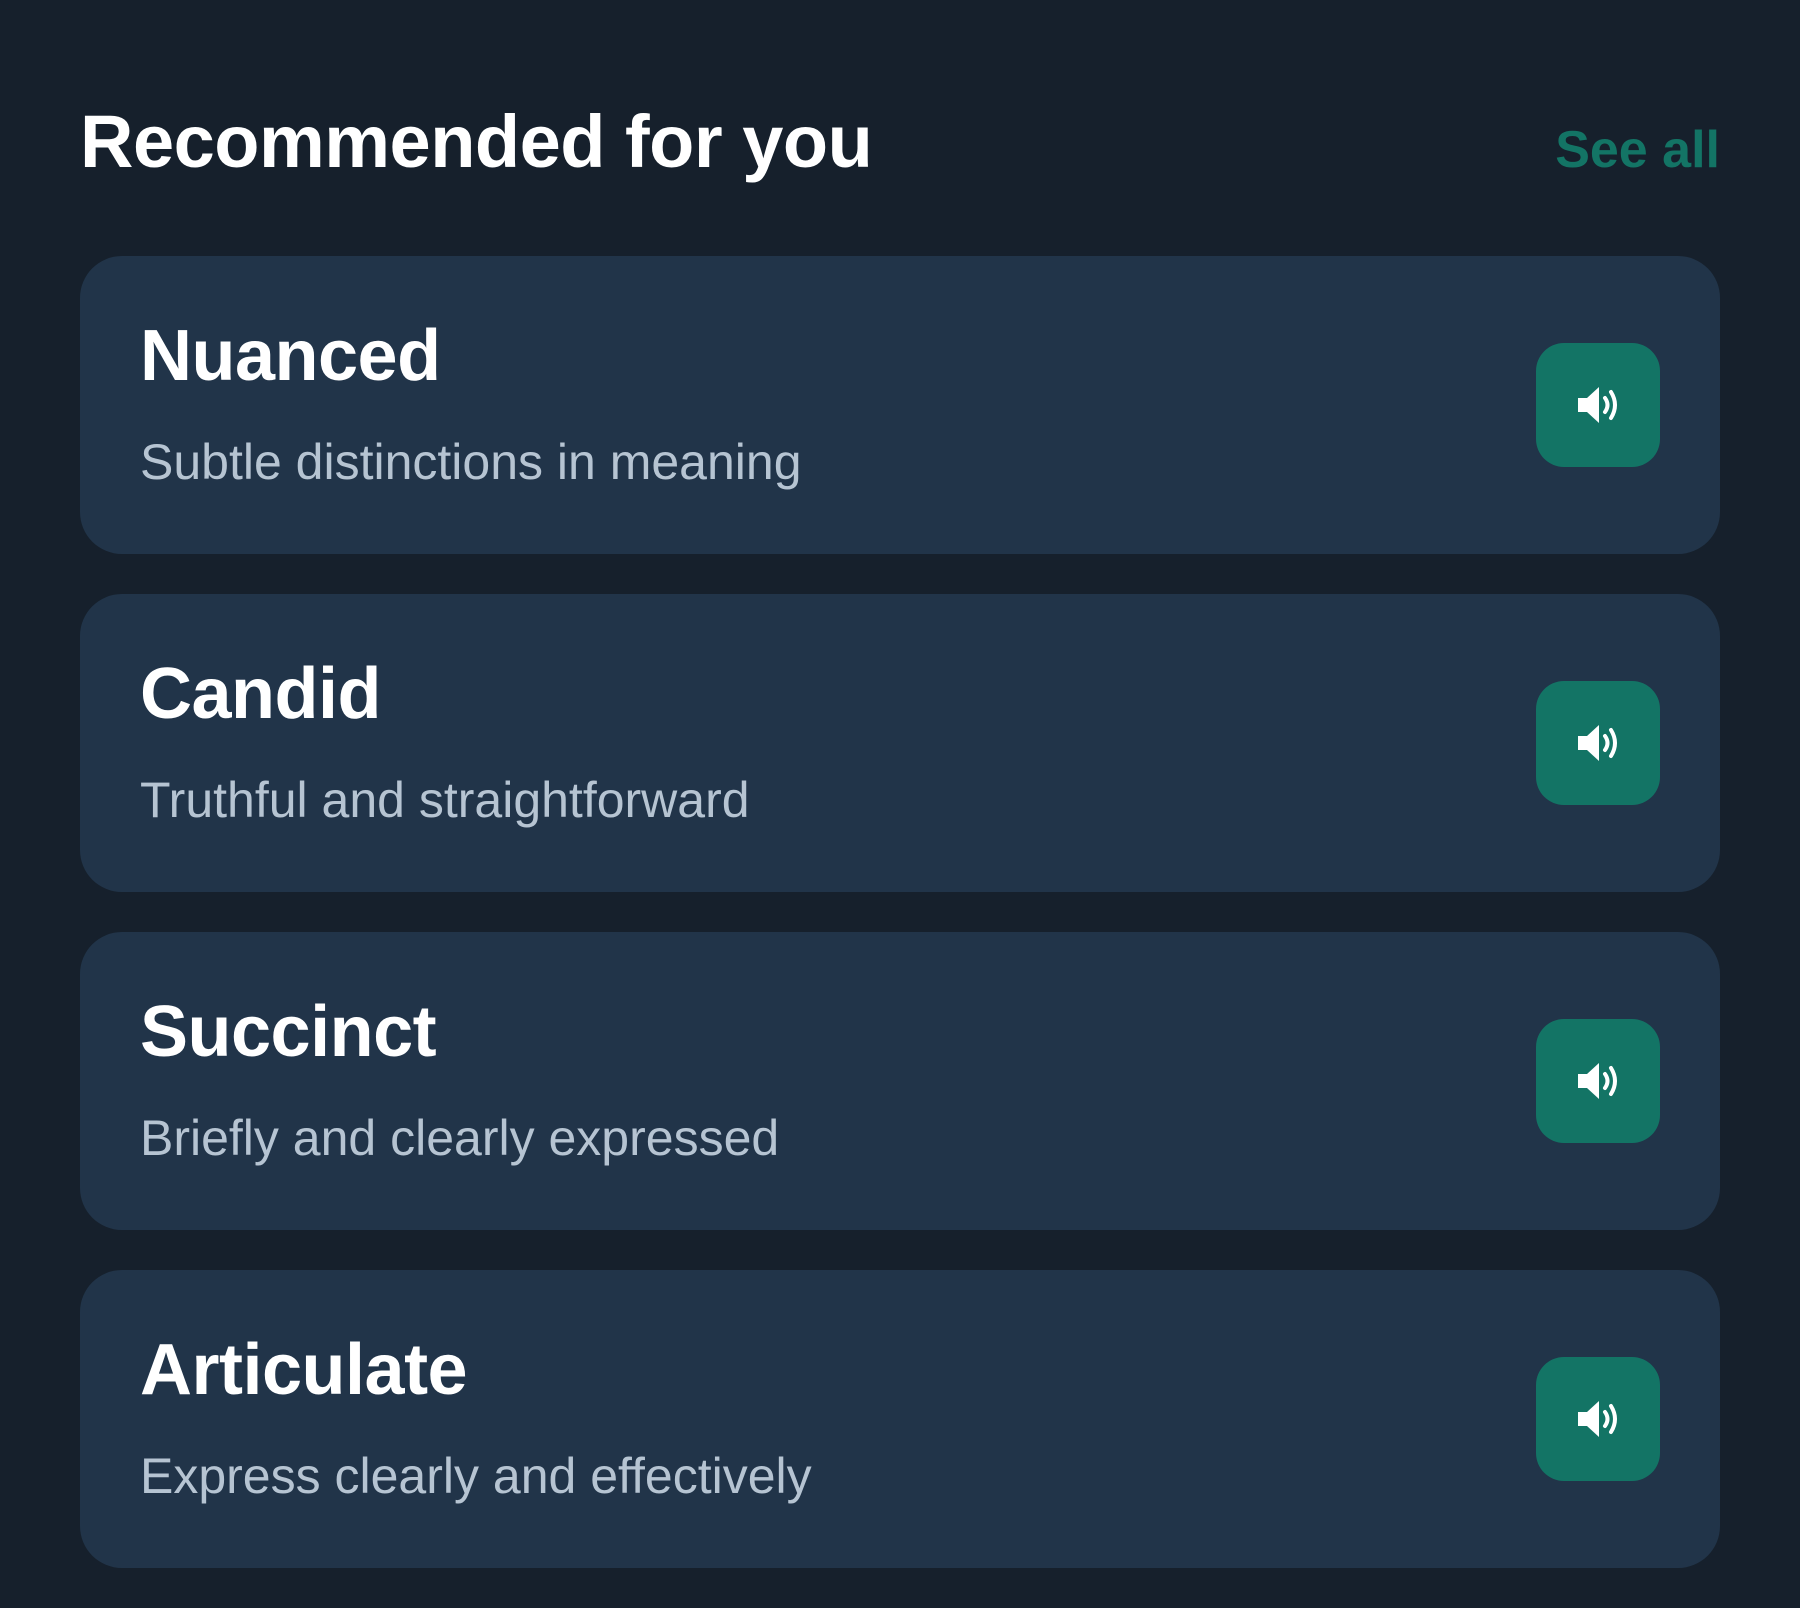 This screenshot has height=1608, width=1800. I want to click on section-title: Recommended for you, so click(476, 141).